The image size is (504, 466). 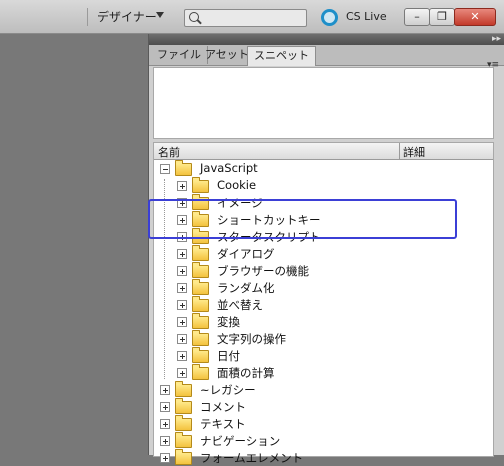 What do you see at coordinates (228, 390) in the screenshot?
I see `tree-item-label: ~レガシー` at bounding box center [228, 390].